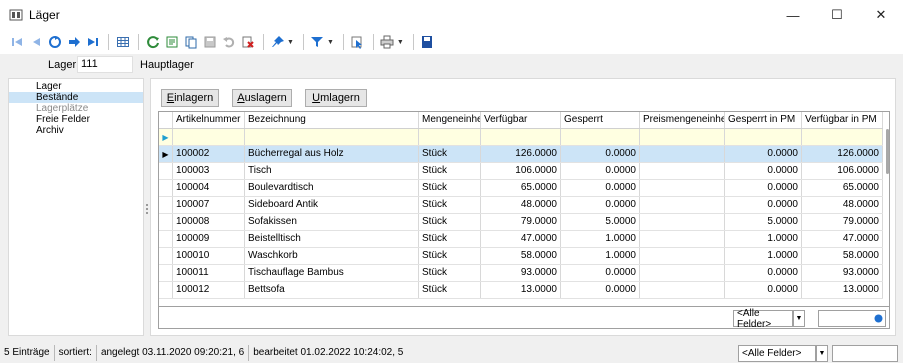 The height and width of the screenshot is (363, 903). I want to click on cell-verfuegbar-pm: 13.0000, so click(842, 290).